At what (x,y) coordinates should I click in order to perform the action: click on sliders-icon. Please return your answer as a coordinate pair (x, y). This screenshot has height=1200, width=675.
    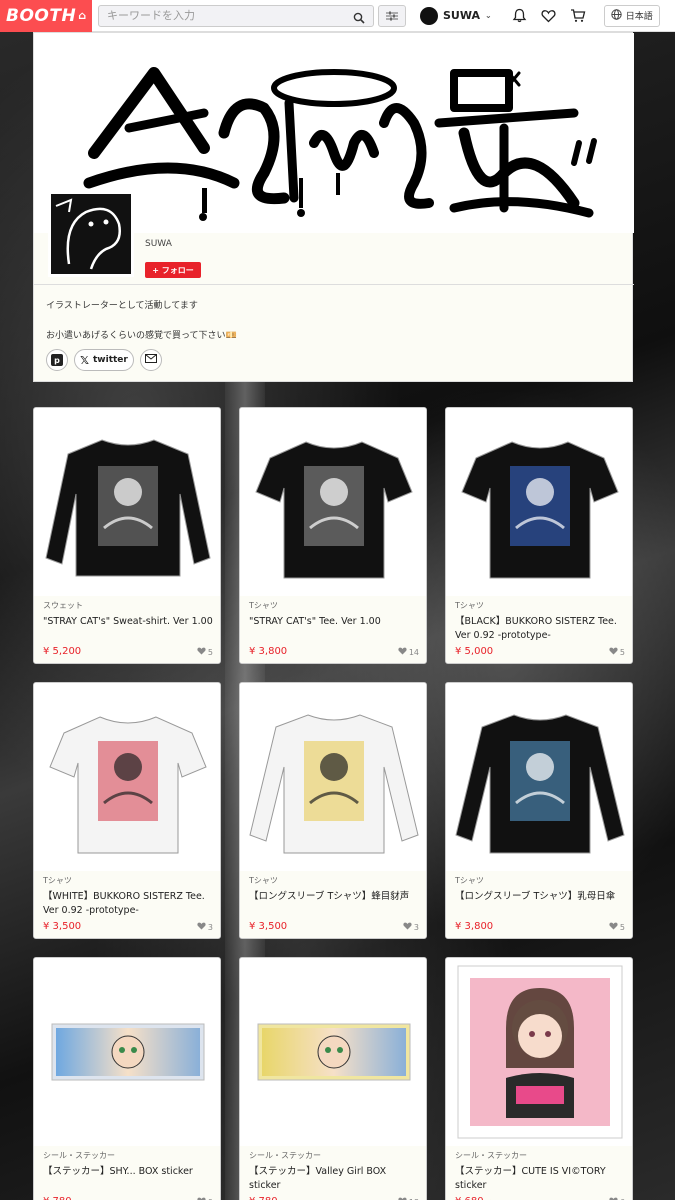
    Looking at the image, I should click on (392, 15).